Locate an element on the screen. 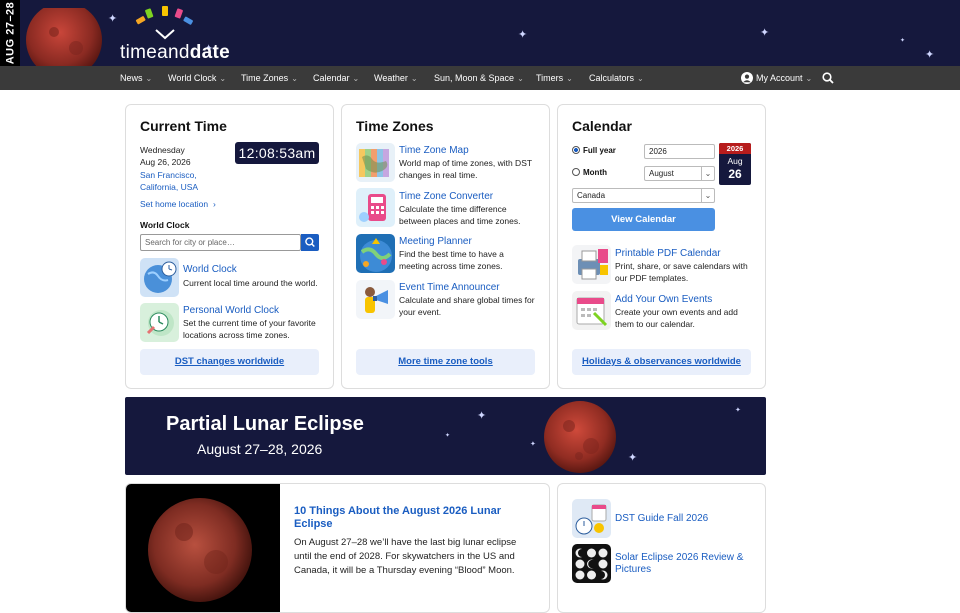 Image resolution: width=960 pixels, height=613 pixels. time-zone-map-link: Time Zone Map is located at coordinates (434, 150).